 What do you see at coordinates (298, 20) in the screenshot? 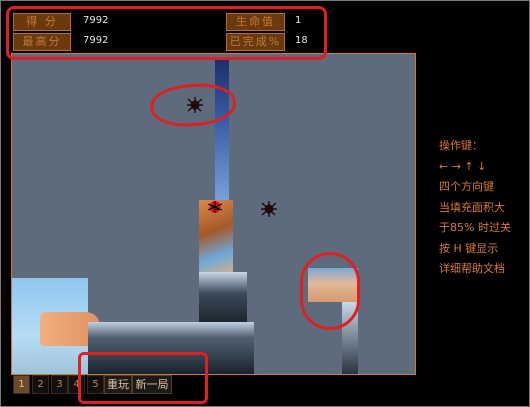
I see `lives-value: 1` at bounding box center [298, 20].